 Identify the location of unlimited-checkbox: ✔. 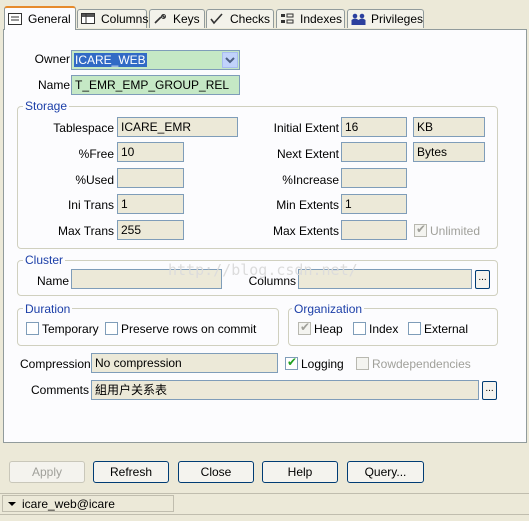
(420, 229).